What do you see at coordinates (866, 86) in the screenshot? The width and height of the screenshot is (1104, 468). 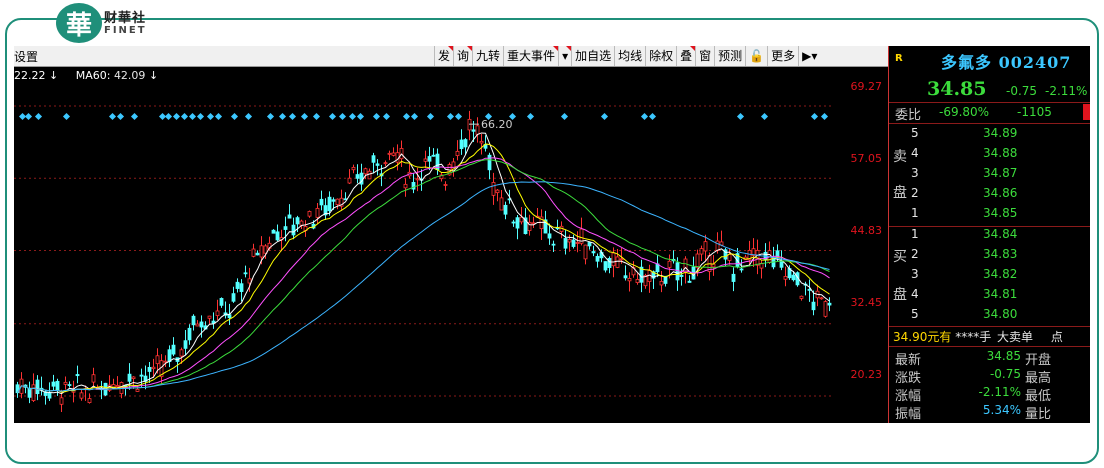 I see `price-level-1: 69.27` at bounding box center [866, 86].